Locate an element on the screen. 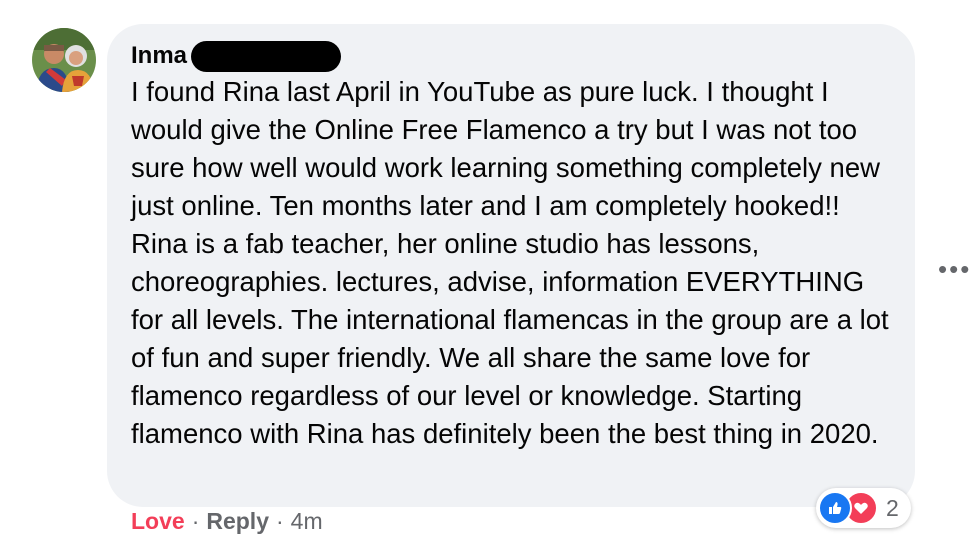 This screenshot has height=552, width=978. avatar is located at coordinates (64, 60).